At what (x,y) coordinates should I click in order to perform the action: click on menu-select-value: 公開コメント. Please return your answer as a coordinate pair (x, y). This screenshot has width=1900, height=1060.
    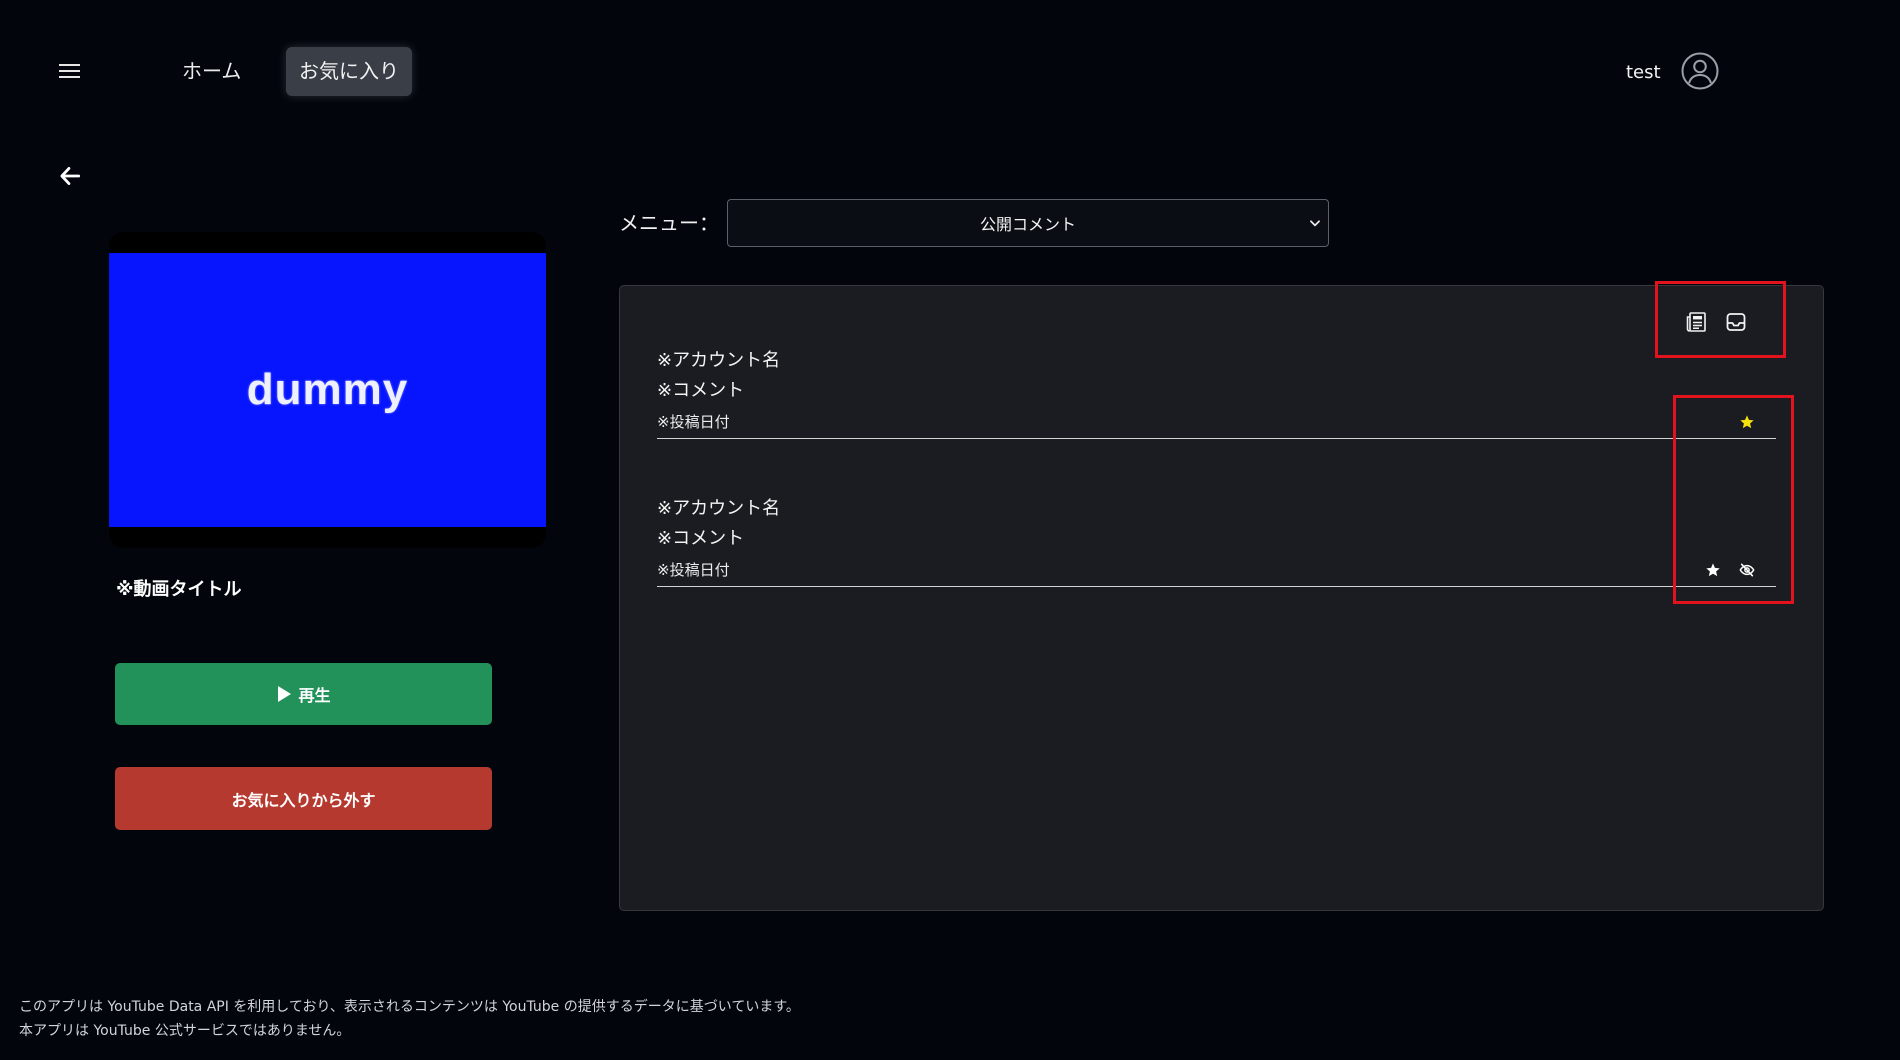
    Looking at the image, I should click on (1027, 224).